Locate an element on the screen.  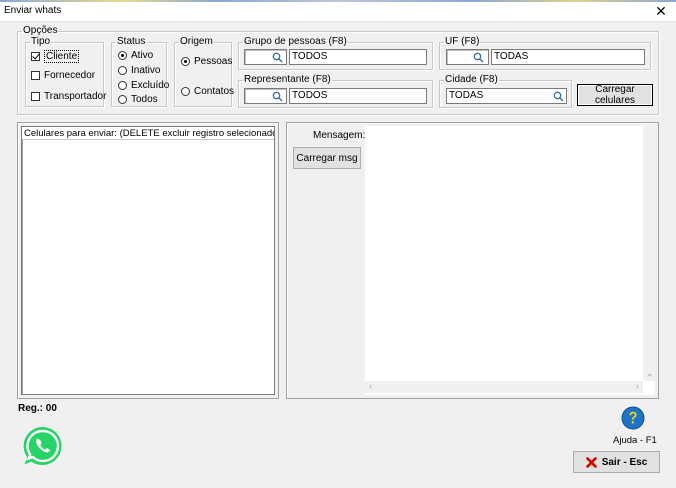
close-icon is located at coordinates (591, 462).